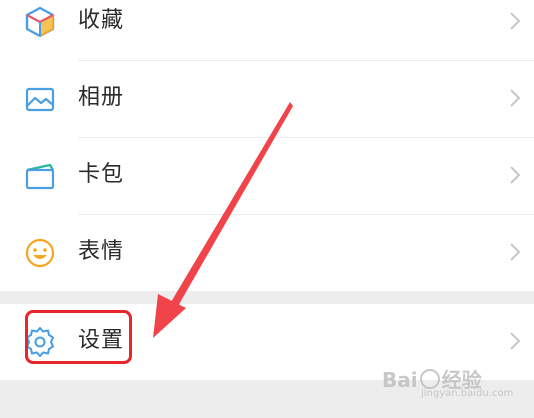 This screenshot has width=534, height=418. I want to click on menu-item-label: 表情, so click(101, 251).